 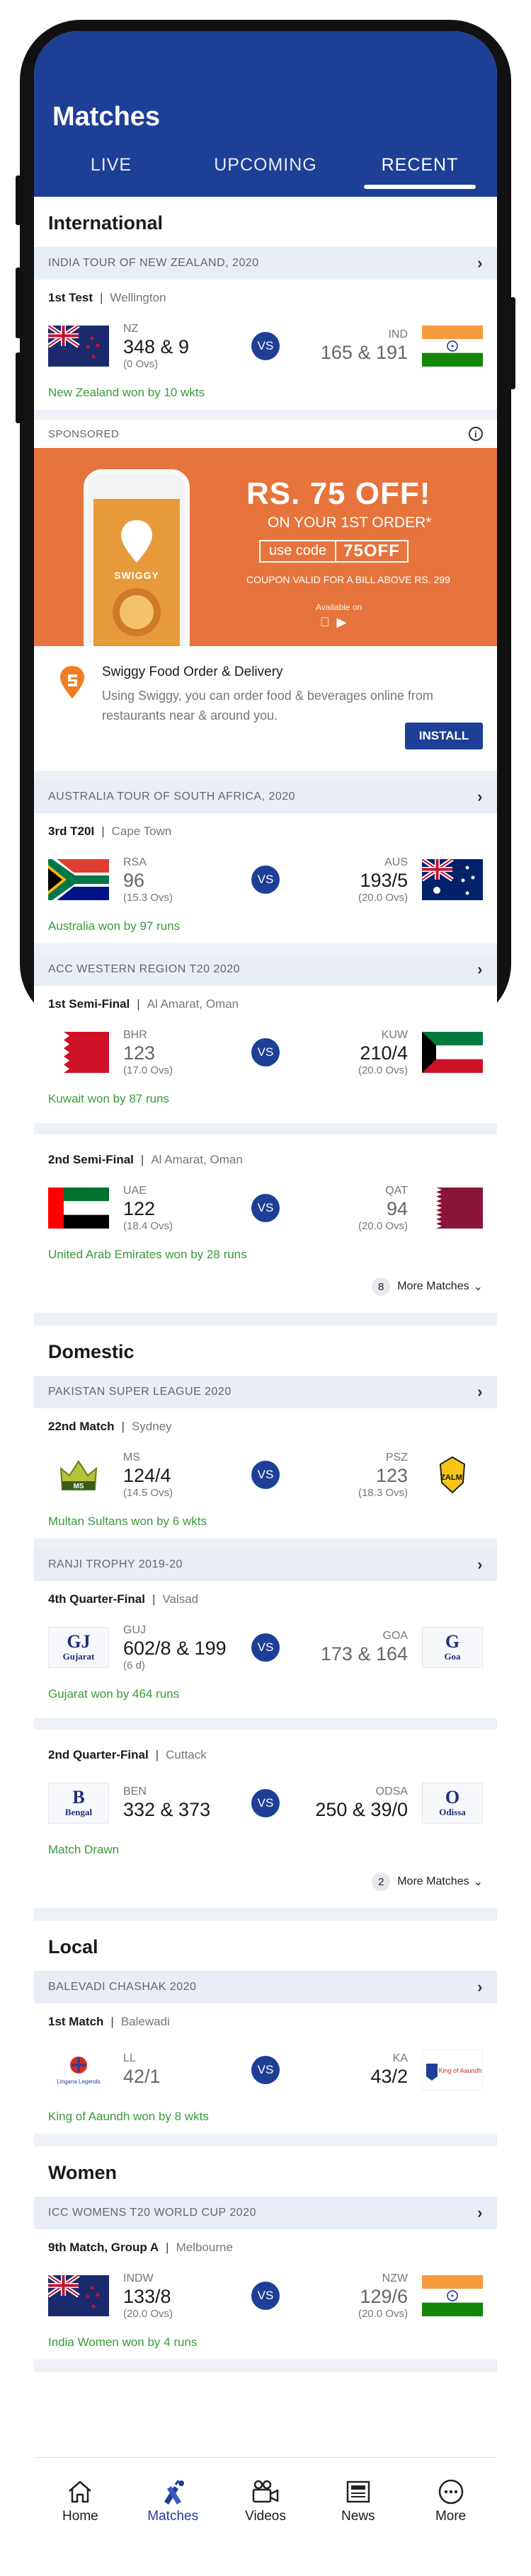 I want to click on play-store-icon: ▶, so click(x=342, y=622).